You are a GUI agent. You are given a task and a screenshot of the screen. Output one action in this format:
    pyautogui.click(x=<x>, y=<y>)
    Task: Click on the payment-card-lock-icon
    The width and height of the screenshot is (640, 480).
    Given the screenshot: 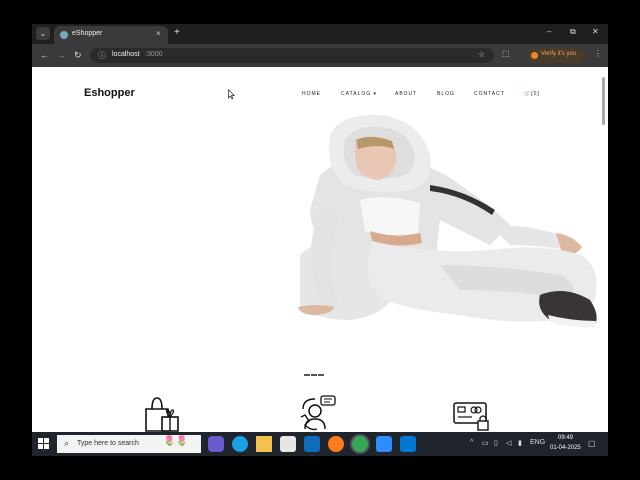 What is the action you would take?
    pyautogui.click(x=471, y=416)
    